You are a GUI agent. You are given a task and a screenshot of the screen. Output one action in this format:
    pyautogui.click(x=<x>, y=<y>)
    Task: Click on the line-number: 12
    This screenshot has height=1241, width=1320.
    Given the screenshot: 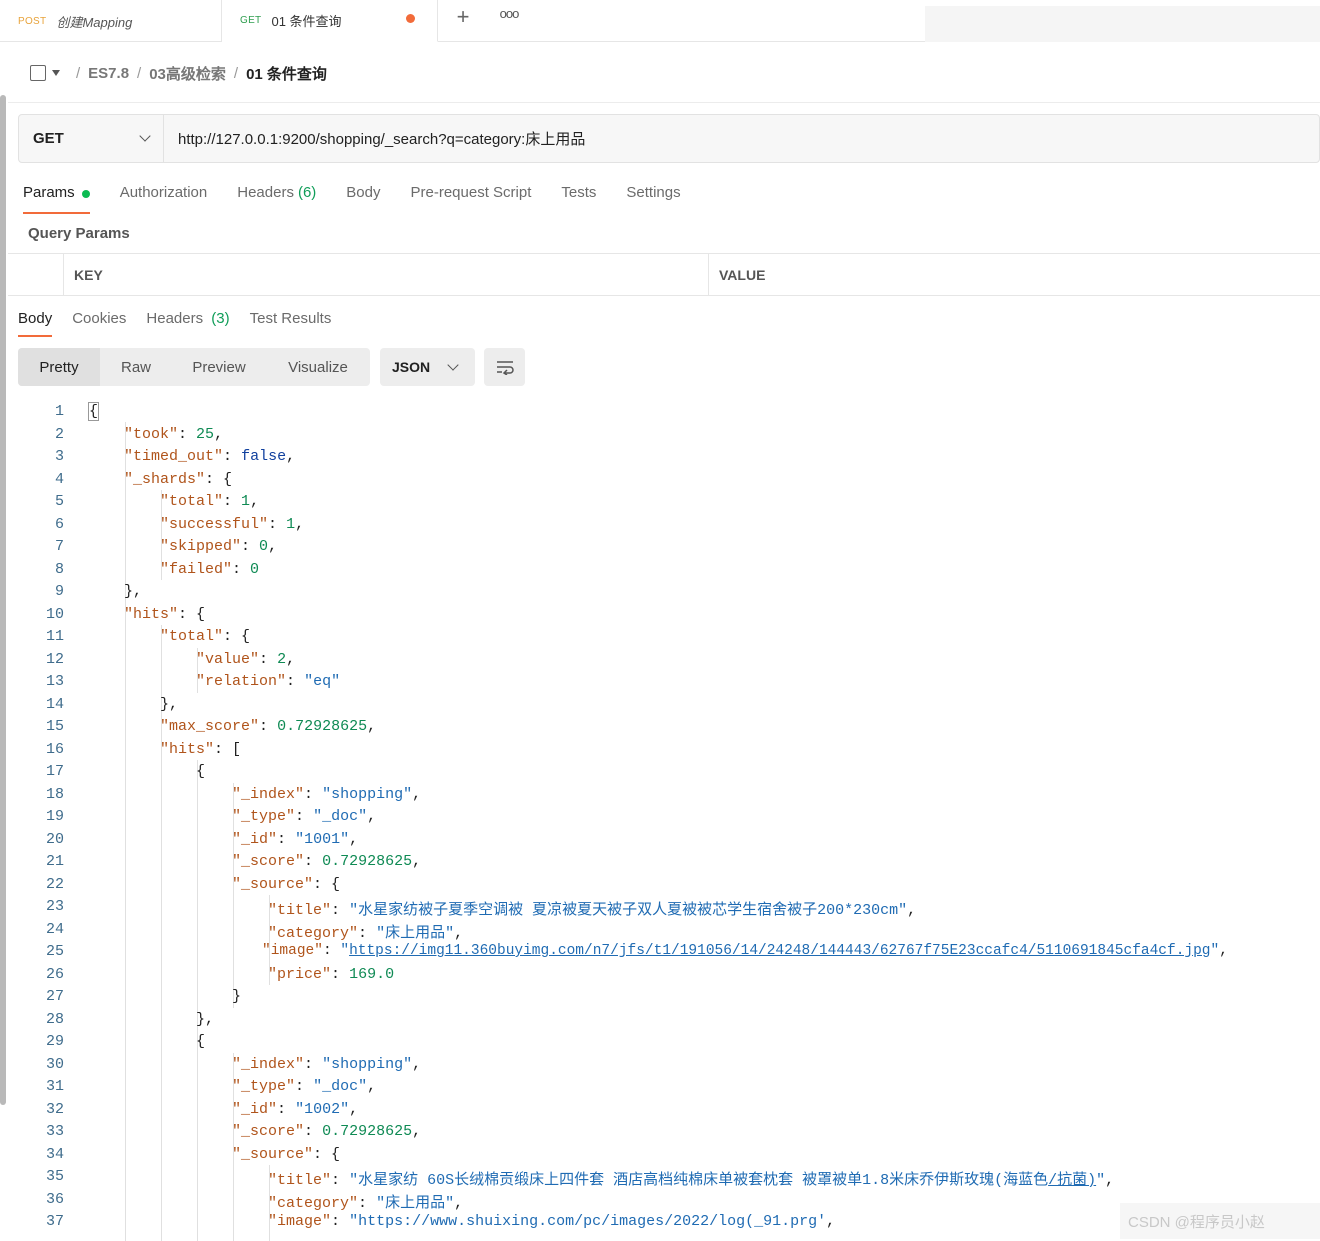 What is the action you would take?
    pyautogui.click(x=54, y=659)
    